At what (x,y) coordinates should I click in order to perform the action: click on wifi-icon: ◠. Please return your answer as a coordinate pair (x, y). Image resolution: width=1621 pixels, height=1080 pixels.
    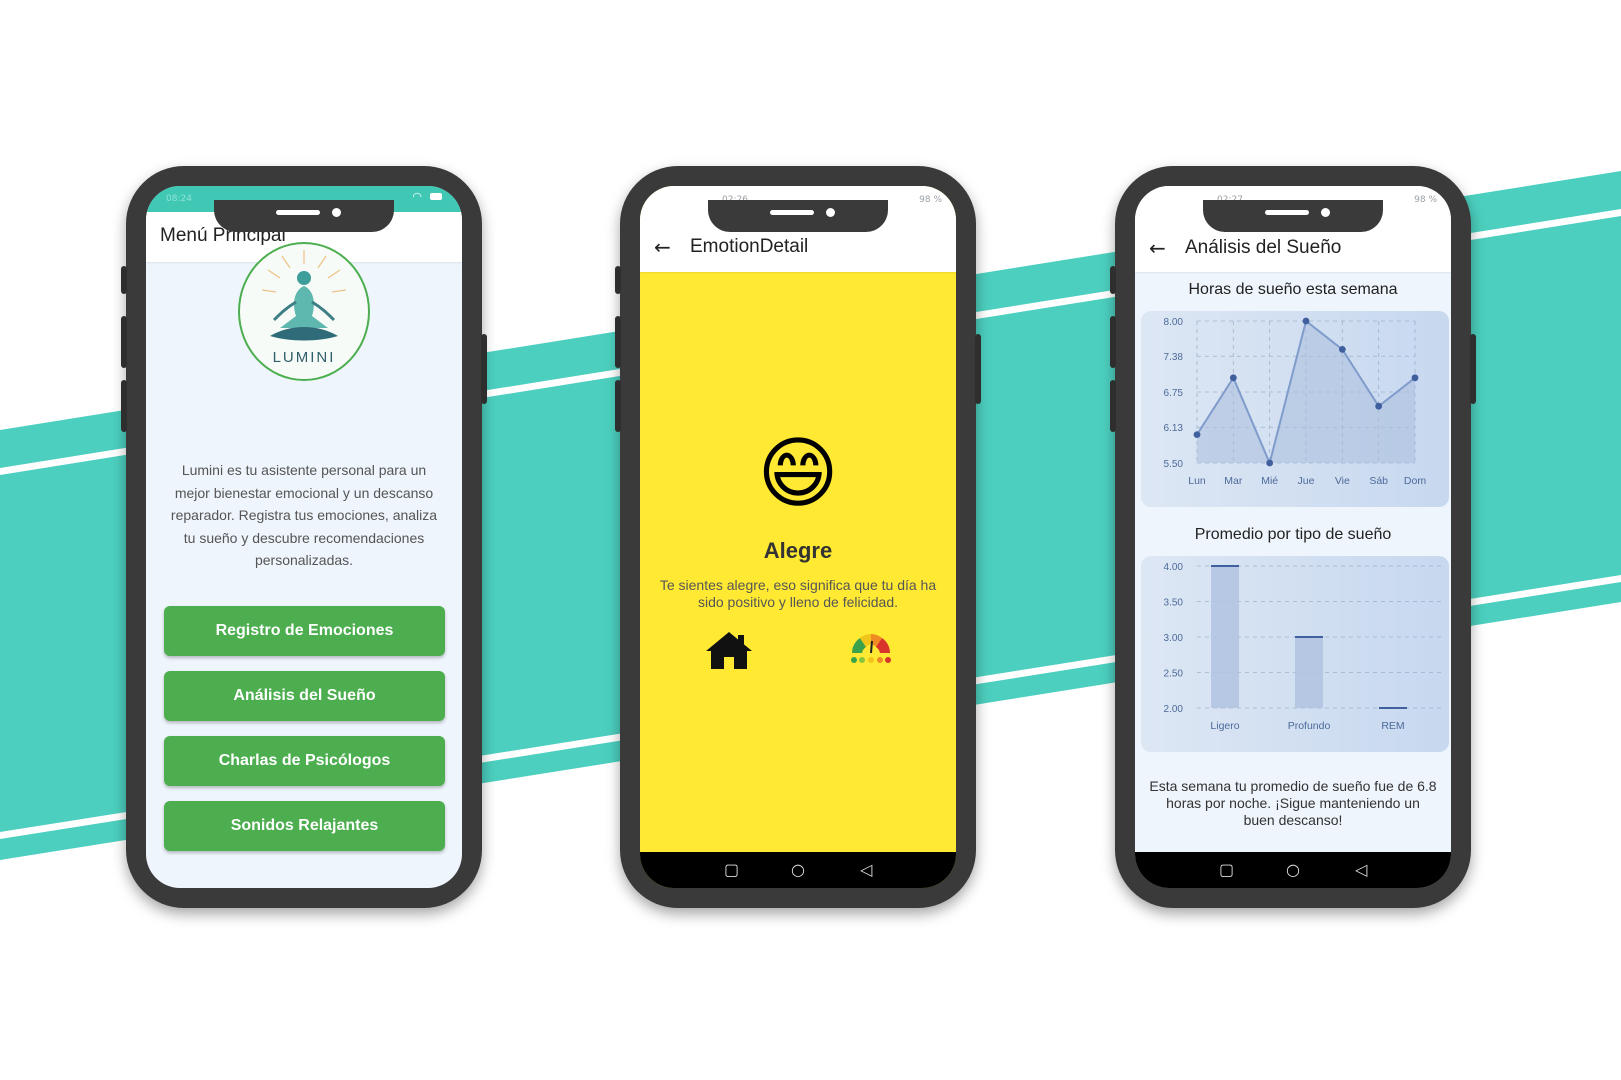
    Looking at the image, I should click on (417, 196).